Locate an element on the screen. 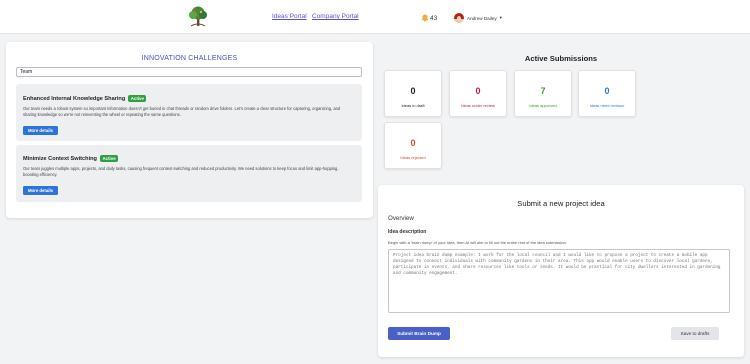 The width and height of the screenshot is (750, 364). stat-label: Ideas rejected is located at coordinates (413, 157).